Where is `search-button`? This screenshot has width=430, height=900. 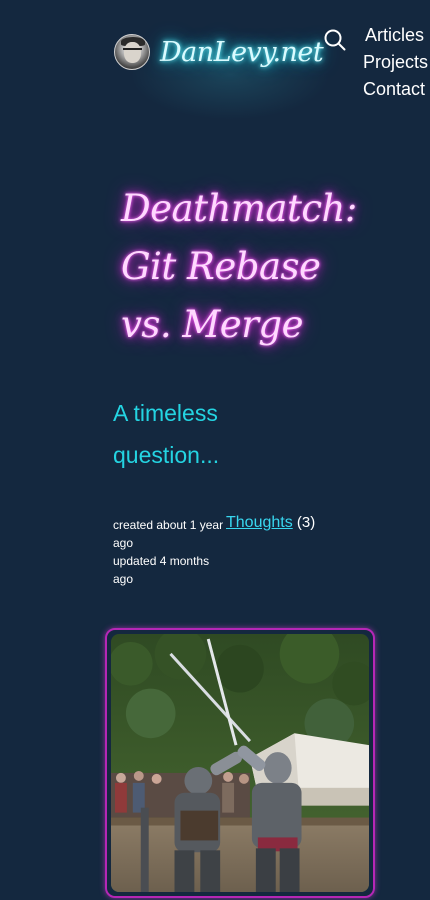
search-button is located at coordinates (335, 40).